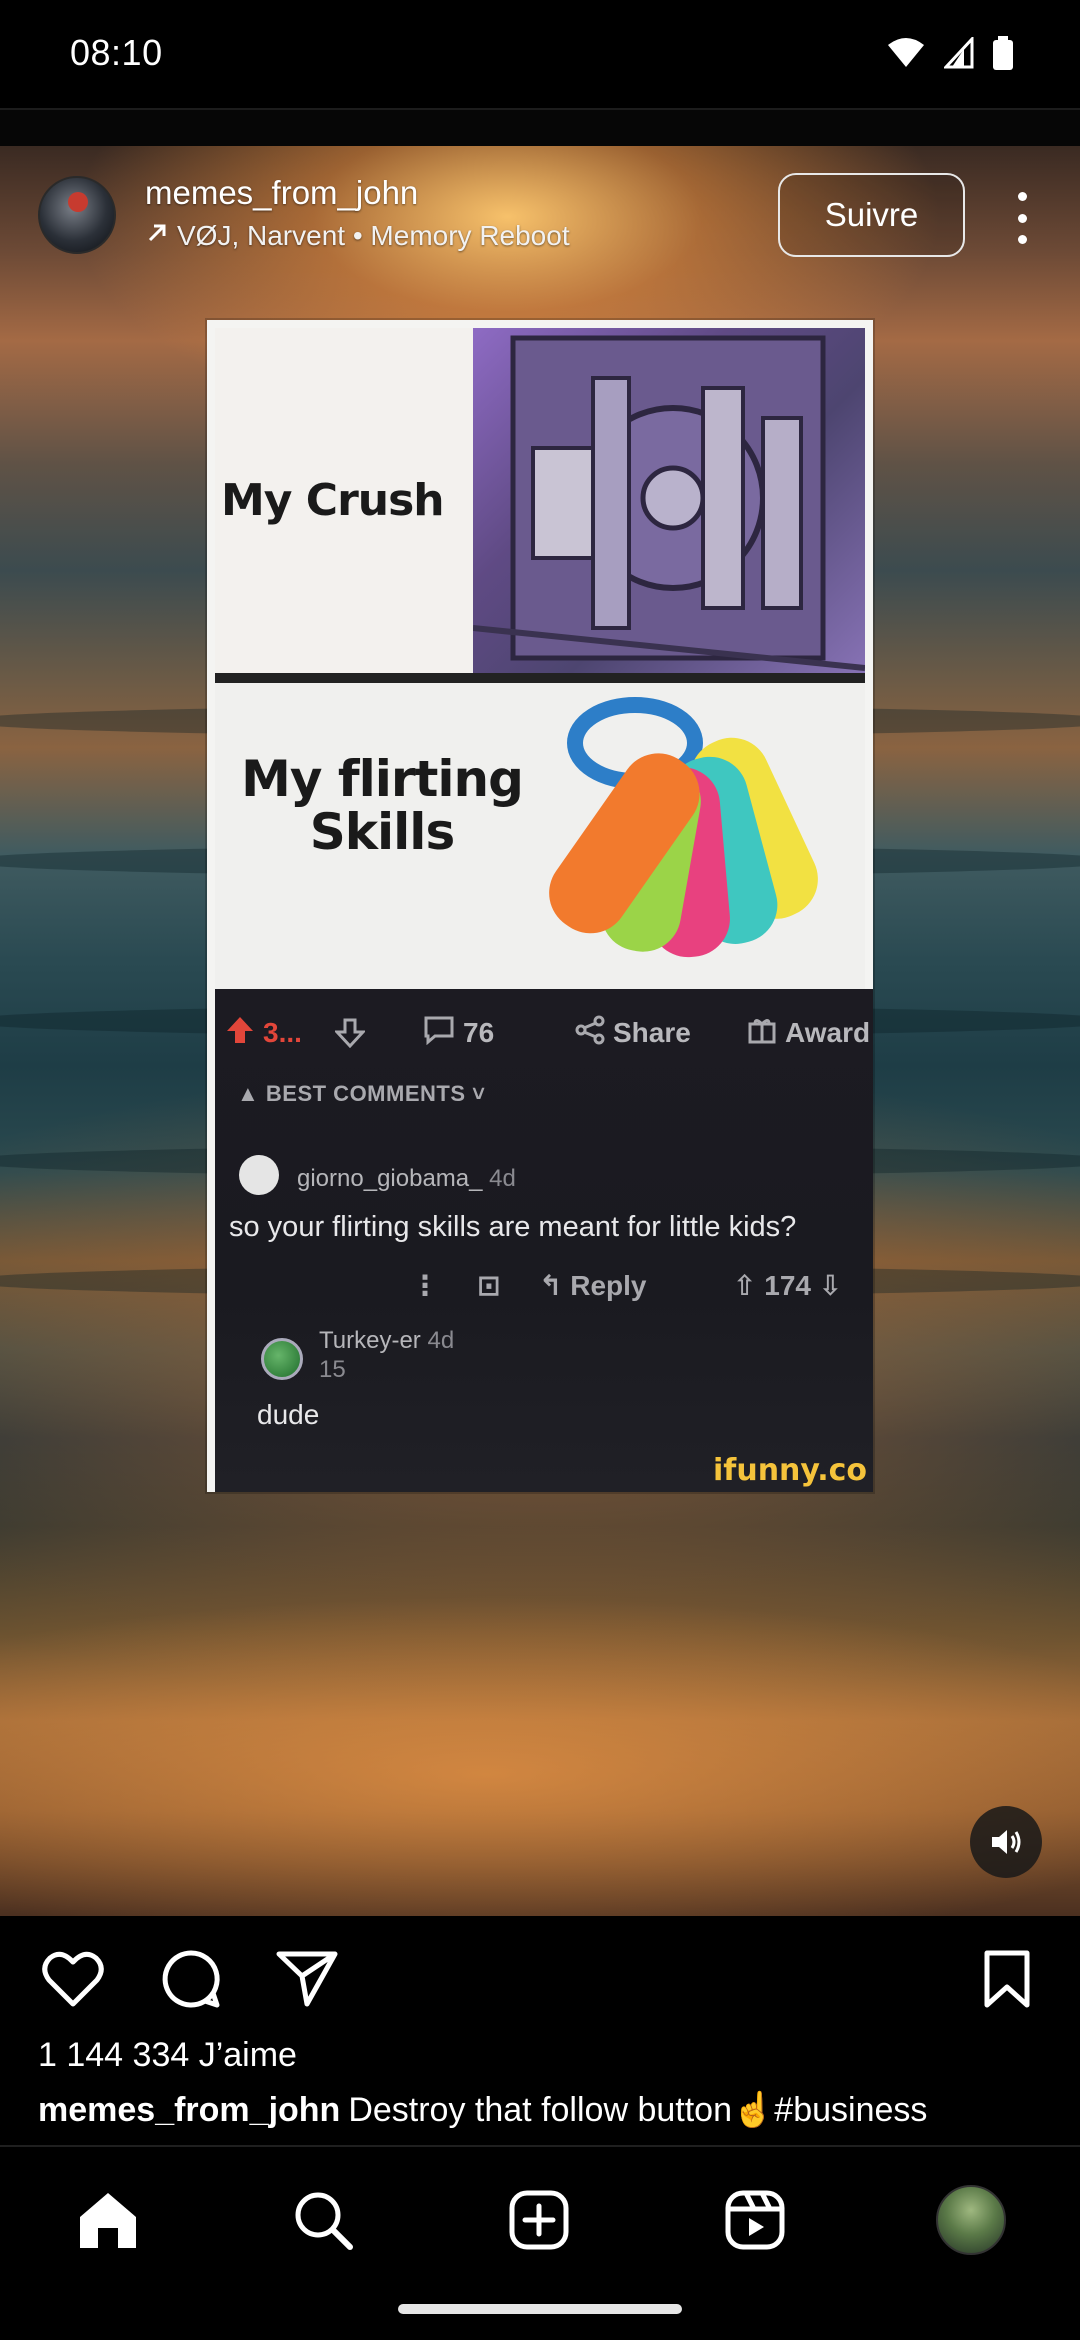 Image resolution: width=1080 pixels, height=2340 pixels. I want to click on bookmark-icon, so click(1007, 1979).